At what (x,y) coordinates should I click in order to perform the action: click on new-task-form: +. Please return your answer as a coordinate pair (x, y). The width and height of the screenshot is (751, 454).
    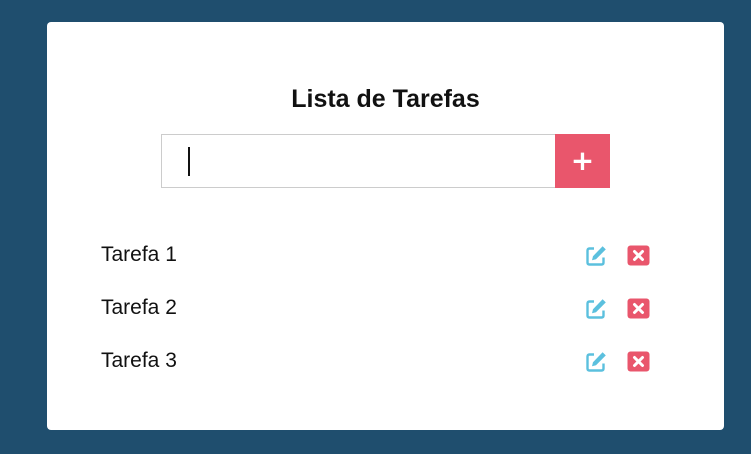
    Looking at the image, I should click on (385, 161).